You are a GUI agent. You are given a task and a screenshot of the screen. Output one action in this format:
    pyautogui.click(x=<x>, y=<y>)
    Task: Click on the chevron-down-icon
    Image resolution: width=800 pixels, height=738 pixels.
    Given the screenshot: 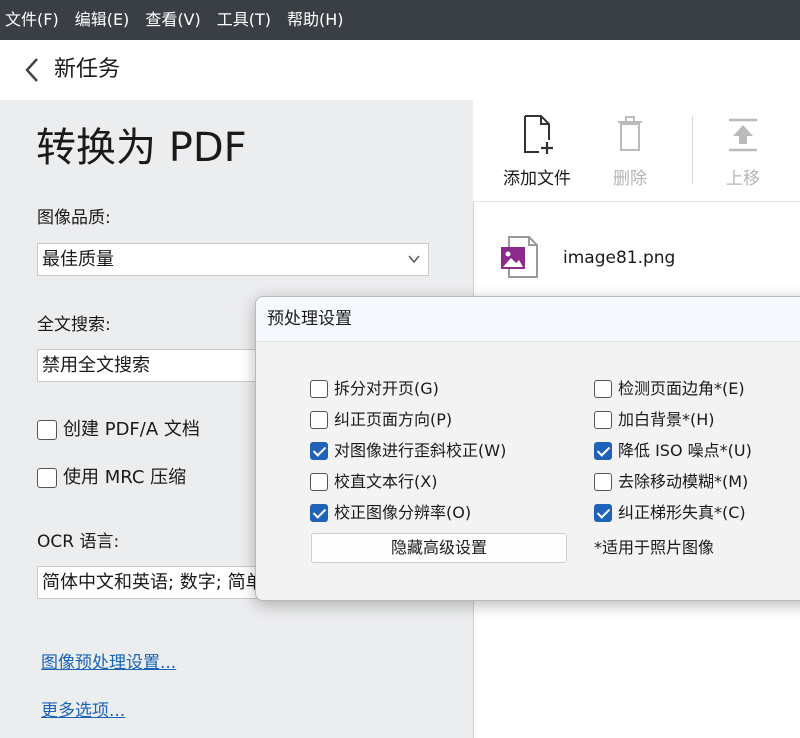 What is the action you would take?
    pyautogui.click(x=414, y=259)
    